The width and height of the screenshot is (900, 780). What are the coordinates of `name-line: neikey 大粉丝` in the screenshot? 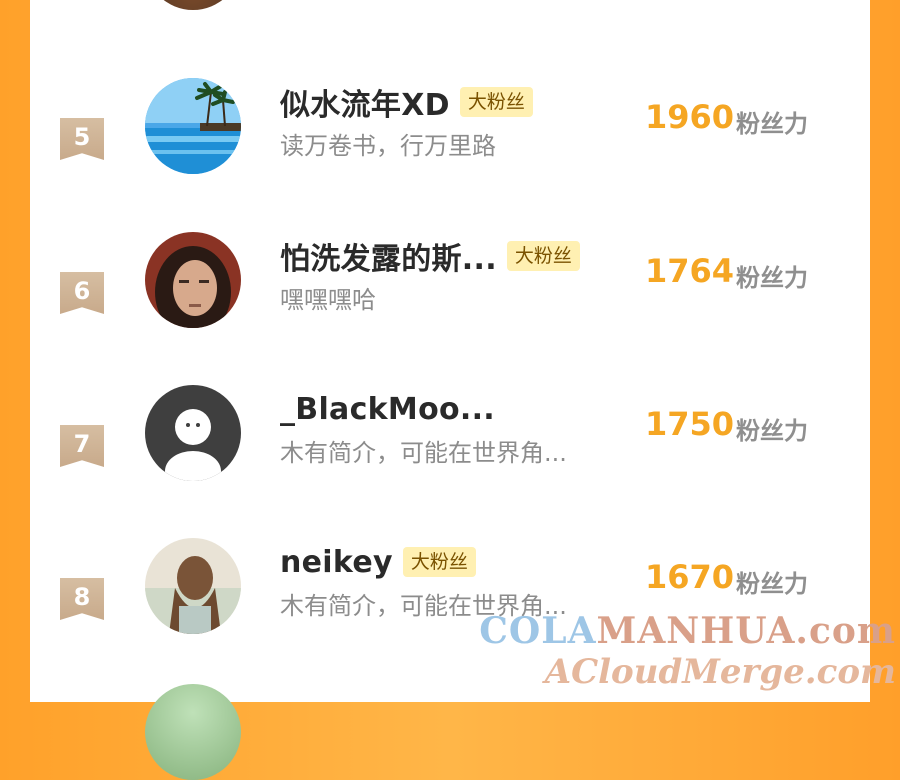 It's located at (378, 562).